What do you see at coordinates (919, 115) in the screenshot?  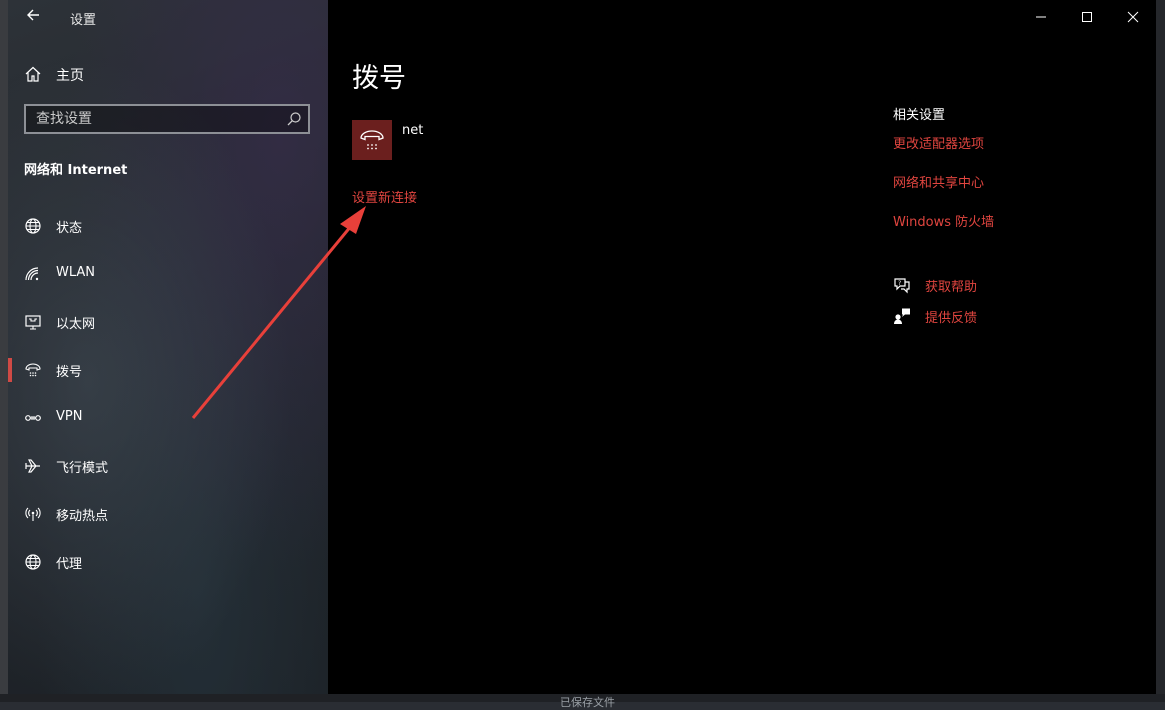 I see `related-settings-title: 相关设置` at bounding box center [919, 115].